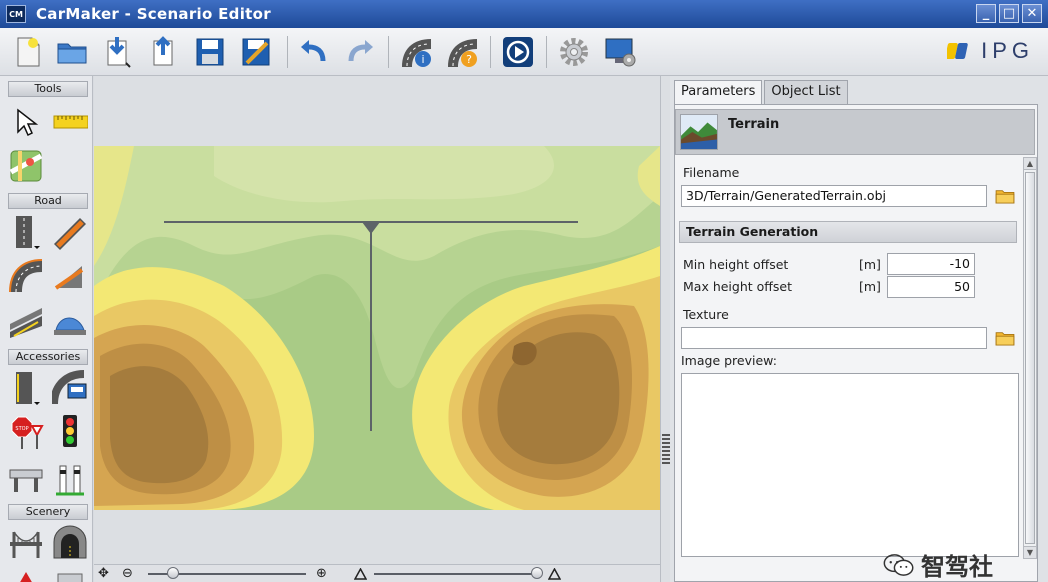  I want to click on folder-icon, so click(1005, 197).